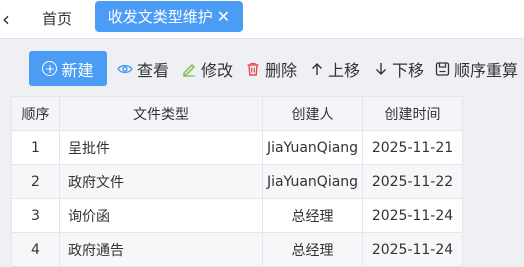 The width and height of the screenshot is (524, 267). I want to click on toolbar: + 新建 查看 修改 删除 上移 下移 顺序重算, so click(262, 69).